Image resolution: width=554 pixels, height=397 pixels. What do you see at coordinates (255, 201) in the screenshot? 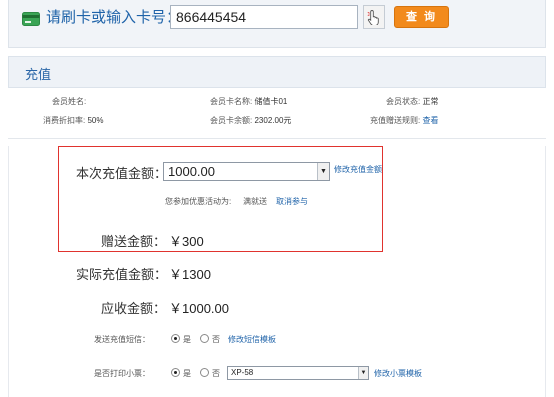
I see `promo-name: 满就送` at bounding box center [255, 201].